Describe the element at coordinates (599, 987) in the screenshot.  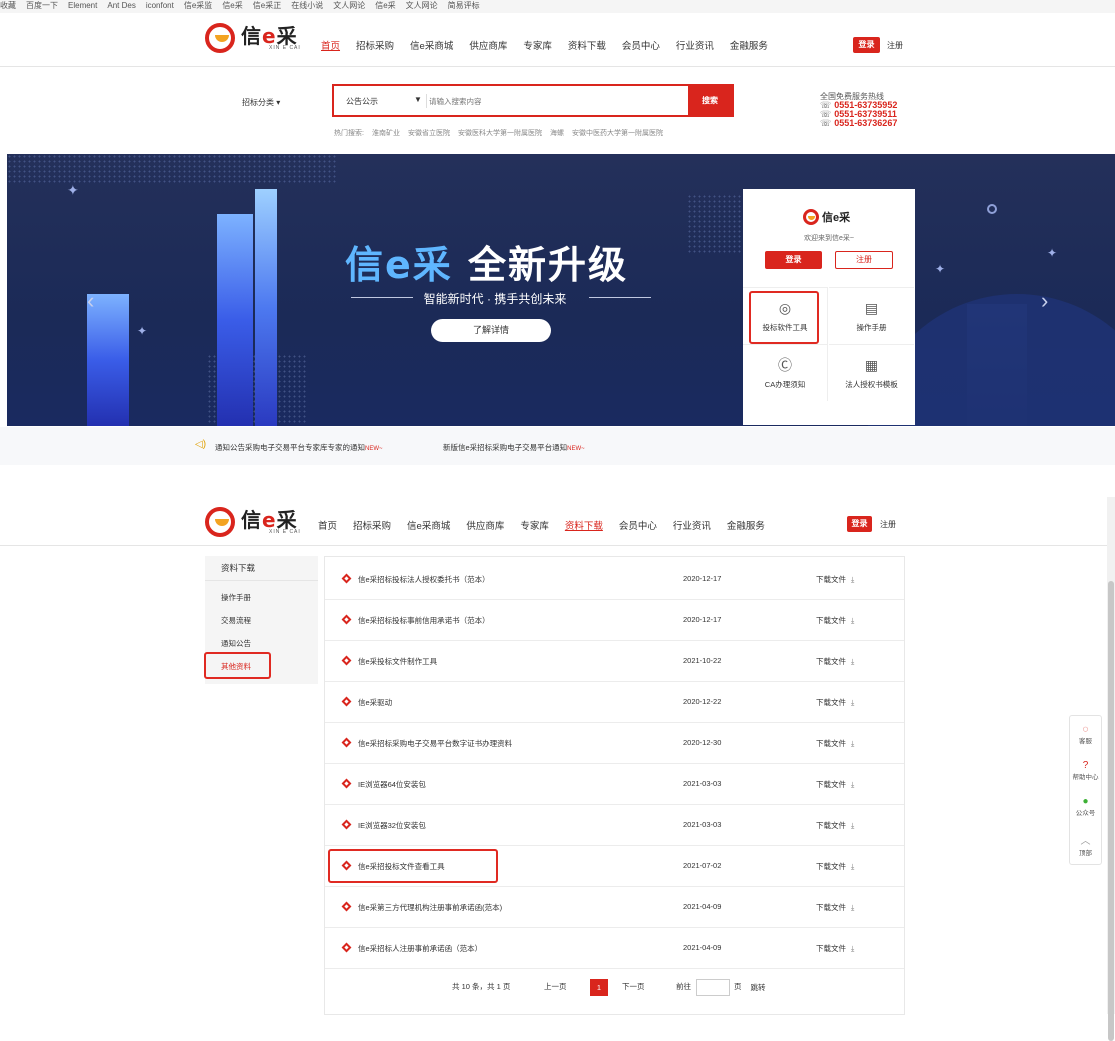
I see `page-1-button: 1` at that location.